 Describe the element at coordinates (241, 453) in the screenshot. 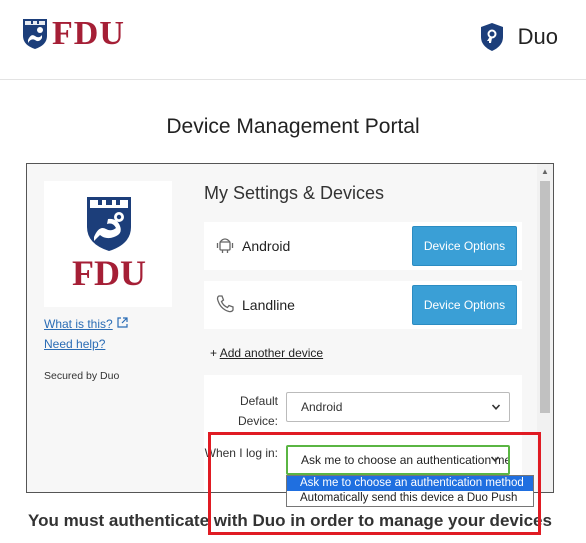

I see `when-login-label: When I log in:` at that location.